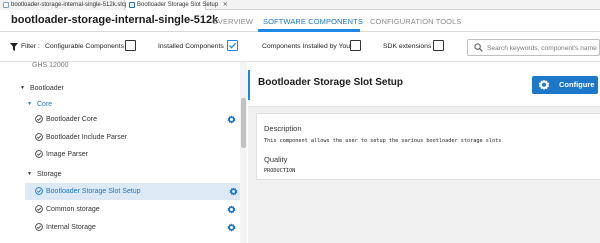 The height and width of the screenshot is (243, 600). Describe the element at coordinates (280, 171) in the screenshot. I see `quality-value: PRODUCTION` at that location.